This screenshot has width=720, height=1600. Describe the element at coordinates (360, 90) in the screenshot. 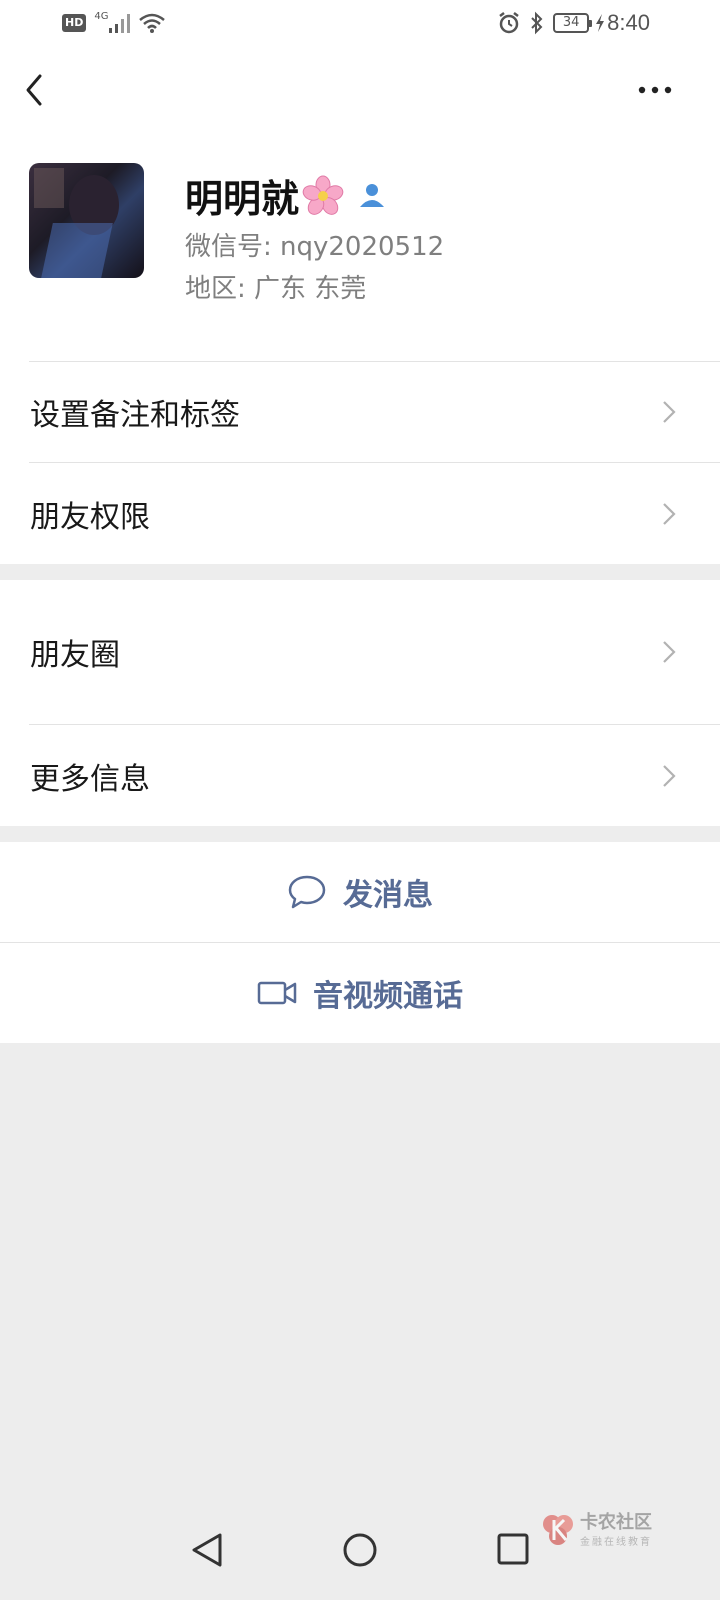

I see `top-bar` at that location.